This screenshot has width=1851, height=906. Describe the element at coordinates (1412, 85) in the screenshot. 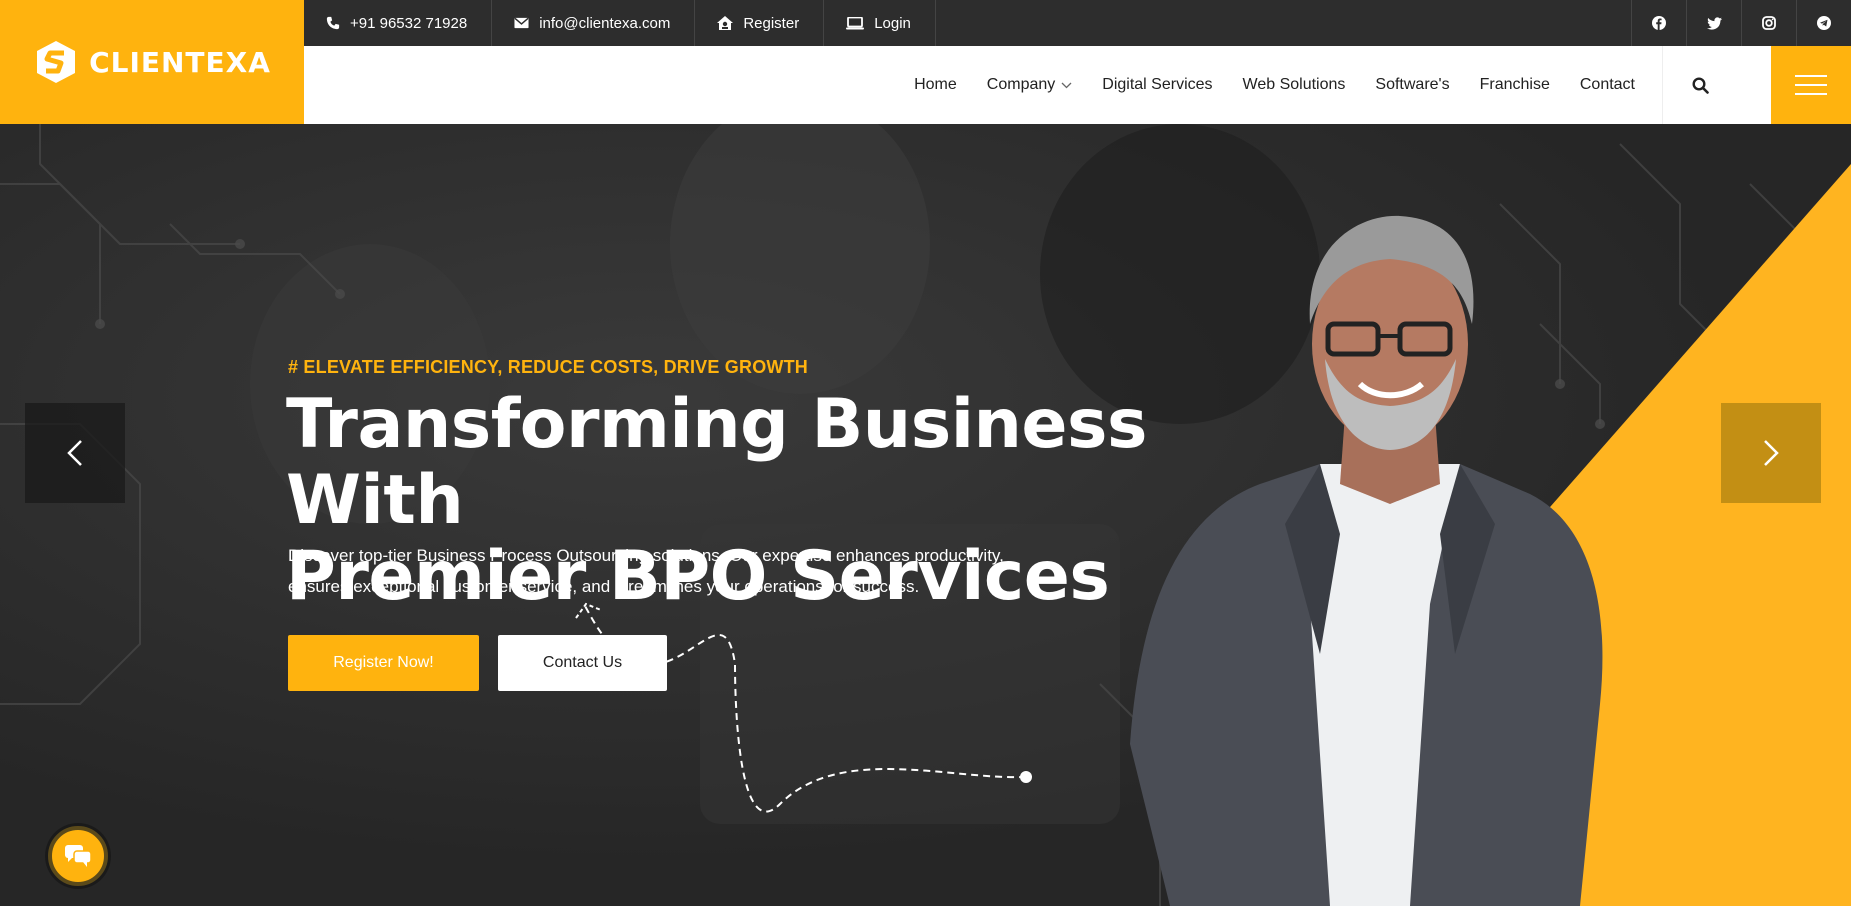

I see `nav-item-softwares: Software's` at that location.